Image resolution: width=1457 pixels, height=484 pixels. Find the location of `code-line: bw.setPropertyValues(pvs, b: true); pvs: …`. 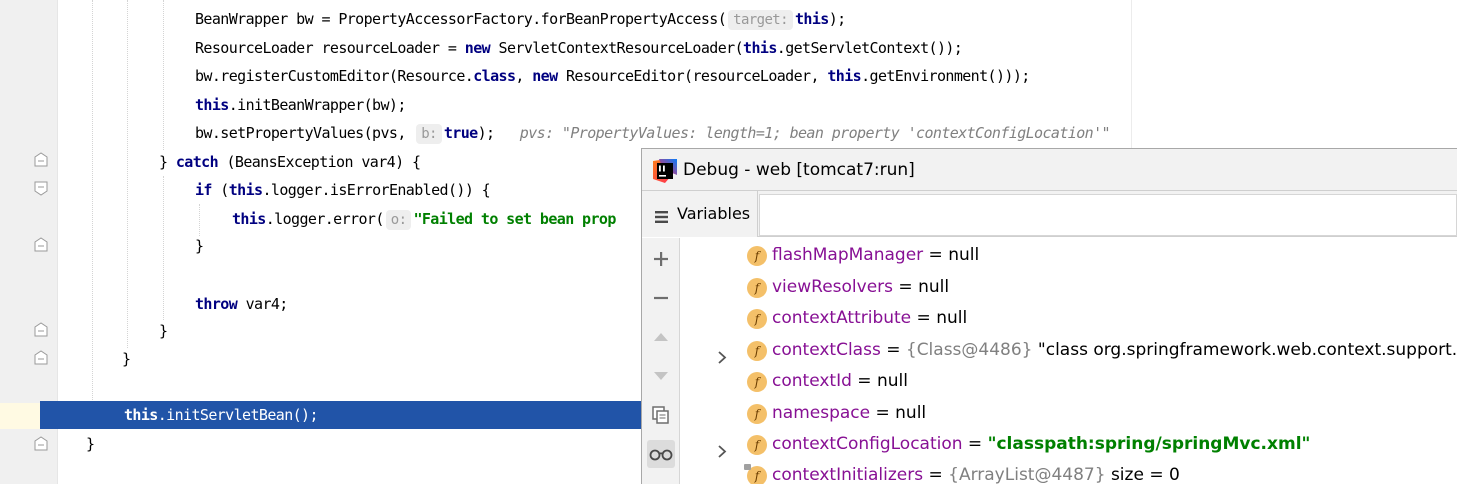

code-line: bw.setPropertyValues(pvs, b: true); pvs: … is located at coordinates (653, 133).